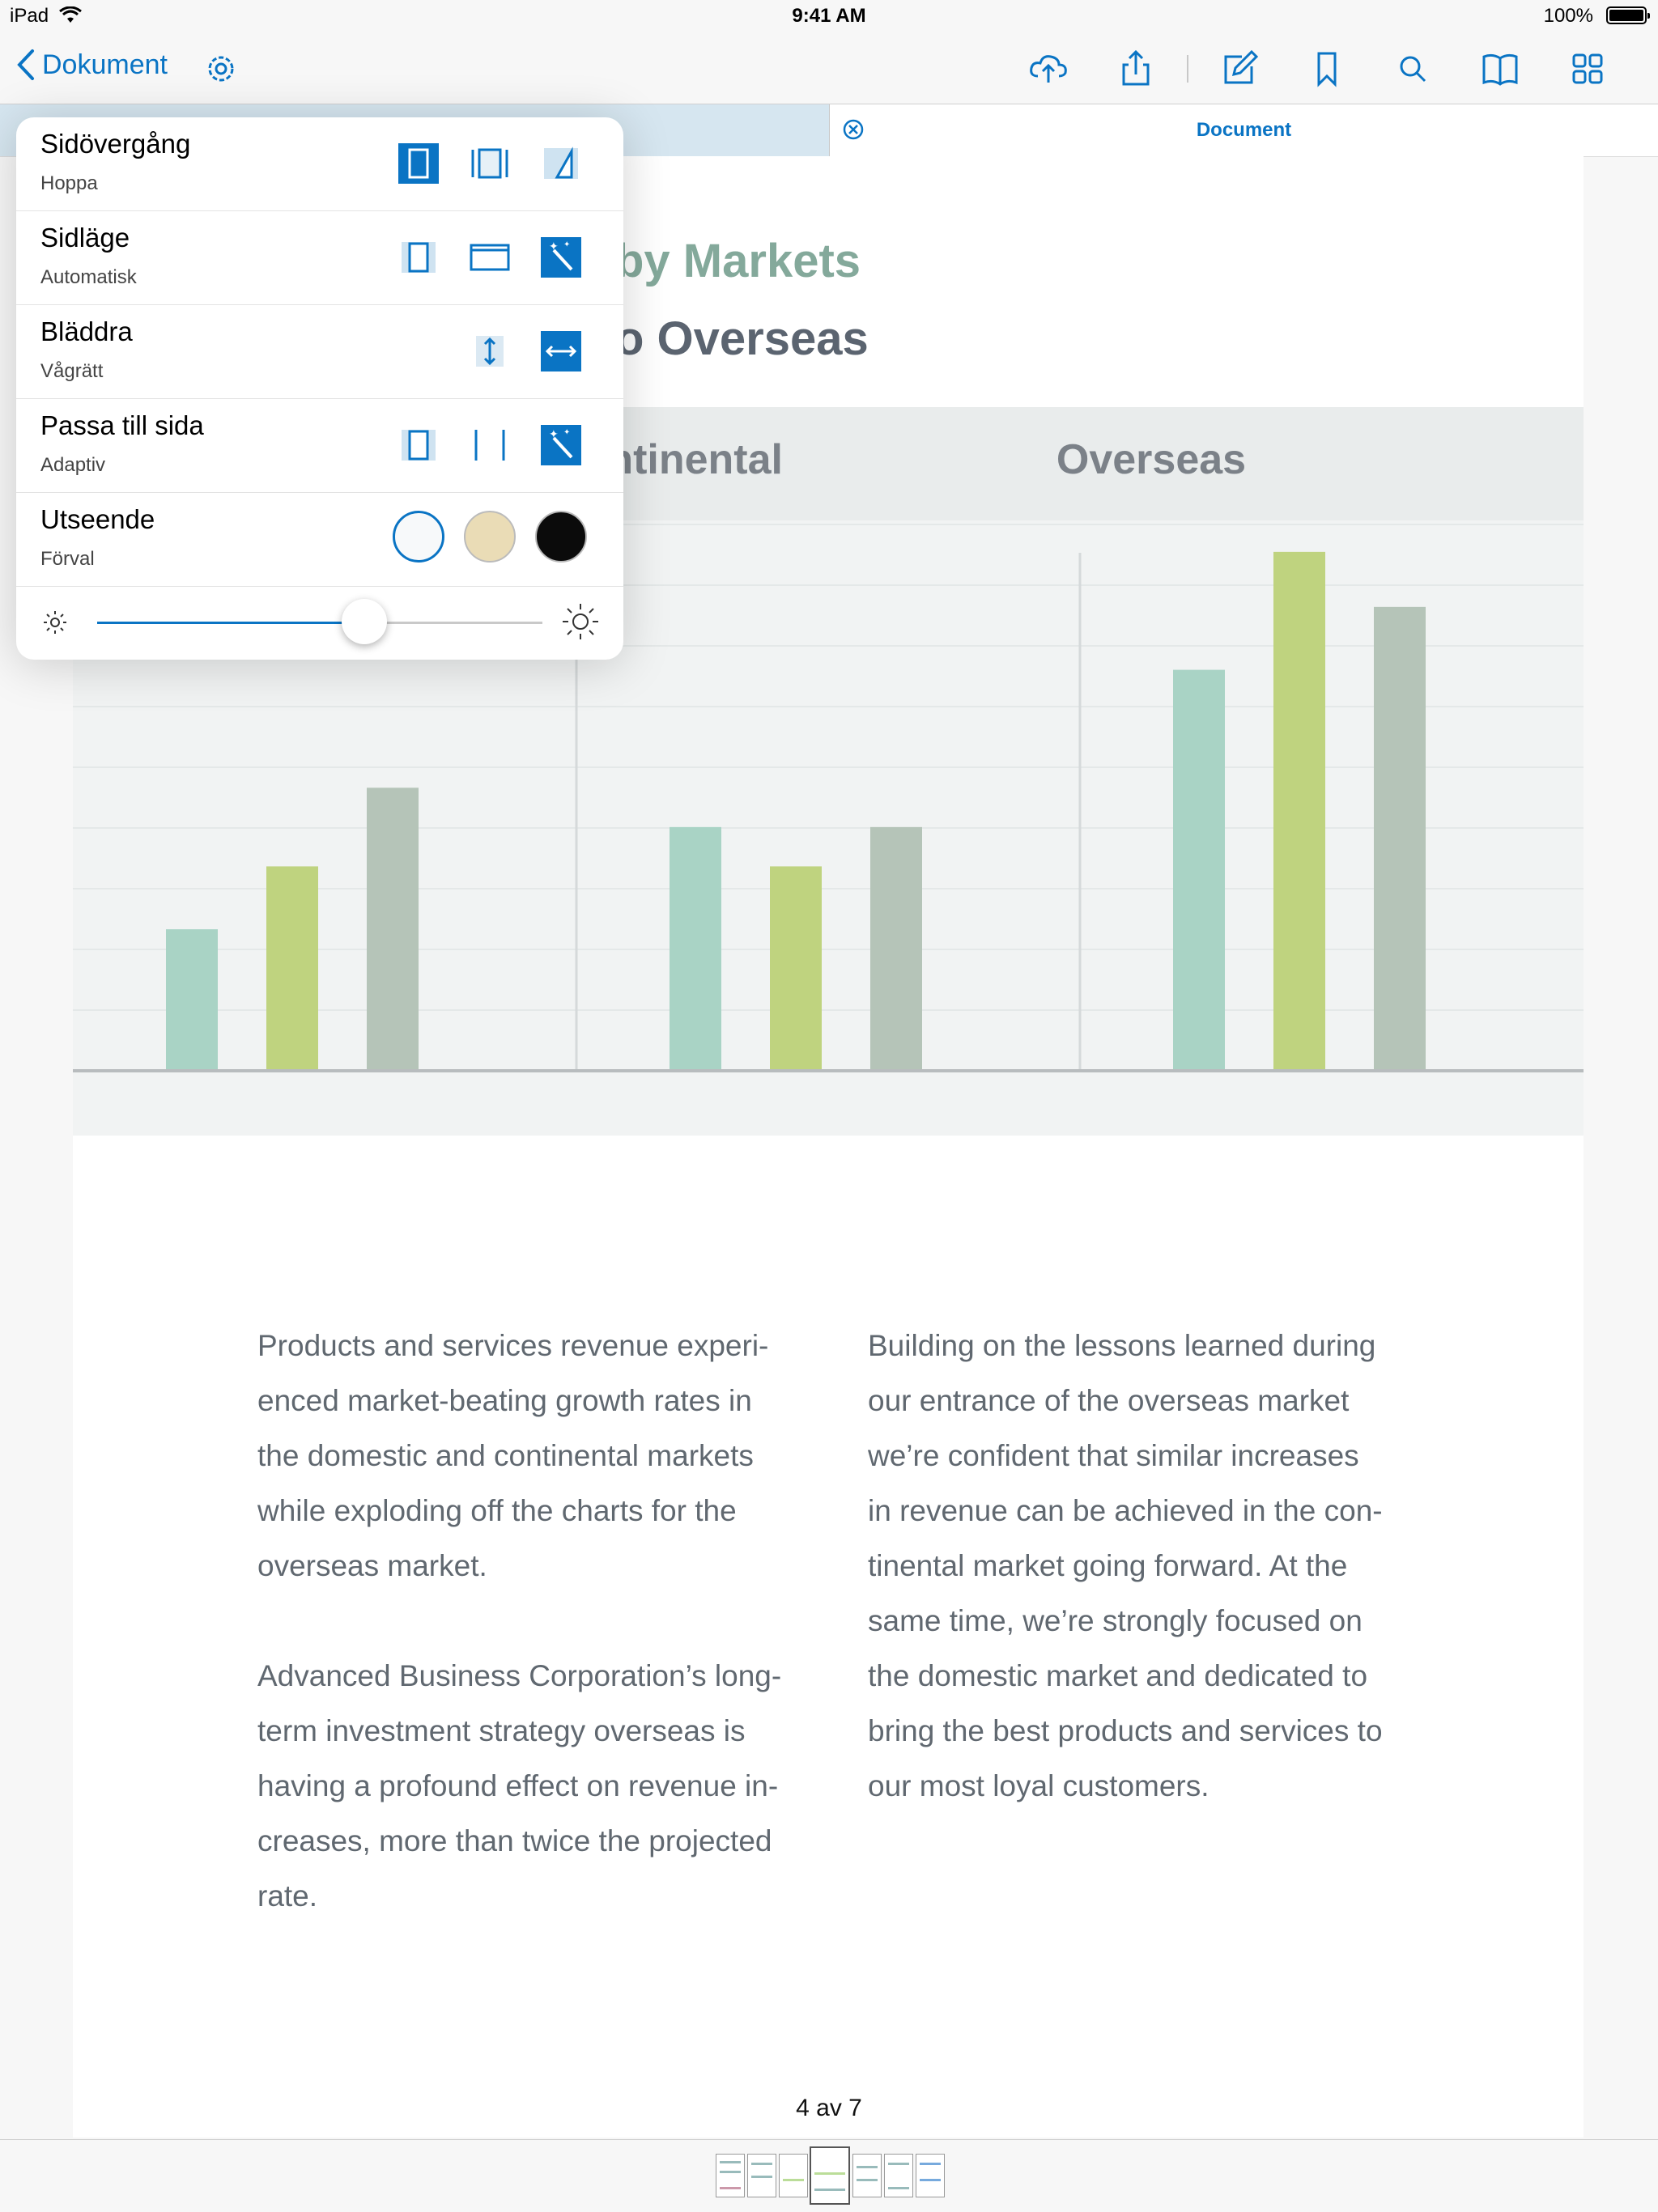 This screenshot has width=1658, height=2212. I want to click on thumbnail-strip, so click(829, 2175).